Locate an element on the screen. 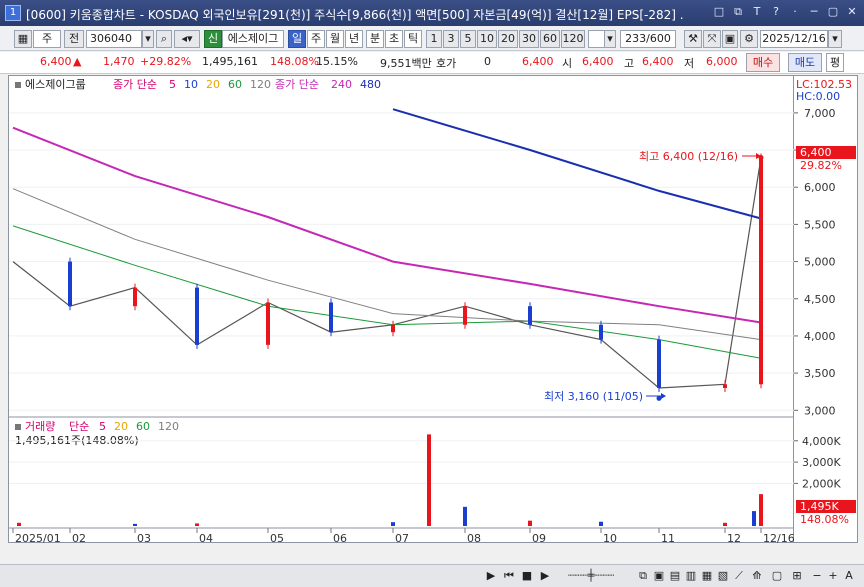 This screenshot has height=587, width=864. interval-20: 20 is located at coordinates (508, 39).